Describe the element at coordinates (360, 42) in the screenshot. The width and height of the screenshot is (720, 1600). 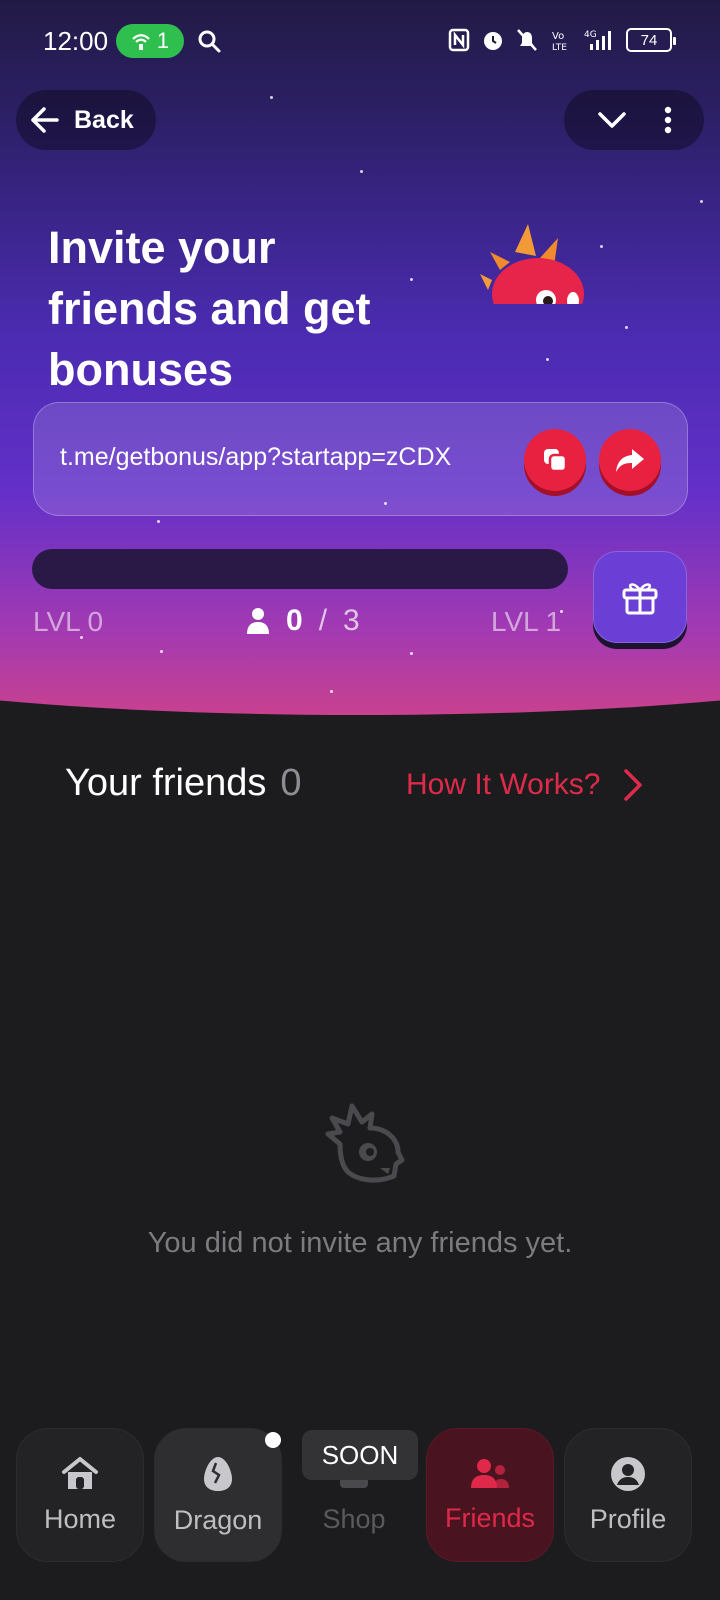
I see `status-bar: 12:00 1 Vo LTE 4G 74` at that location.